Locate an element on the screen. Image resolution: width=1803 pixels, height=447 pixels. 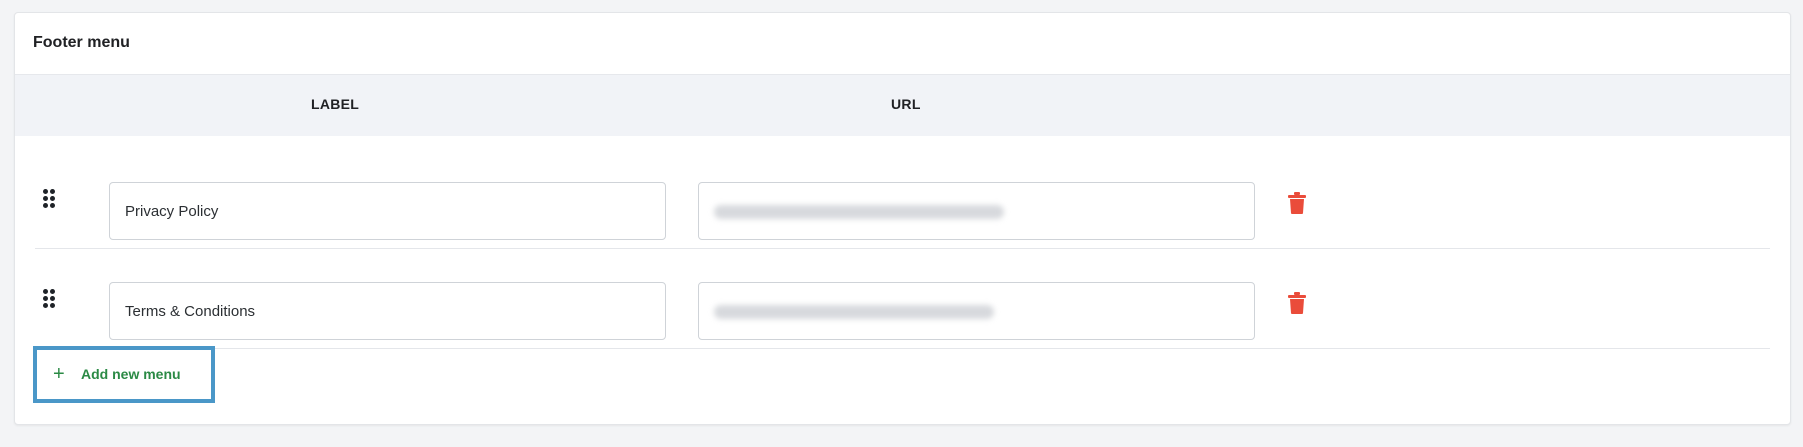
table-header: LABEL URL is located at coordinates (902, 105).